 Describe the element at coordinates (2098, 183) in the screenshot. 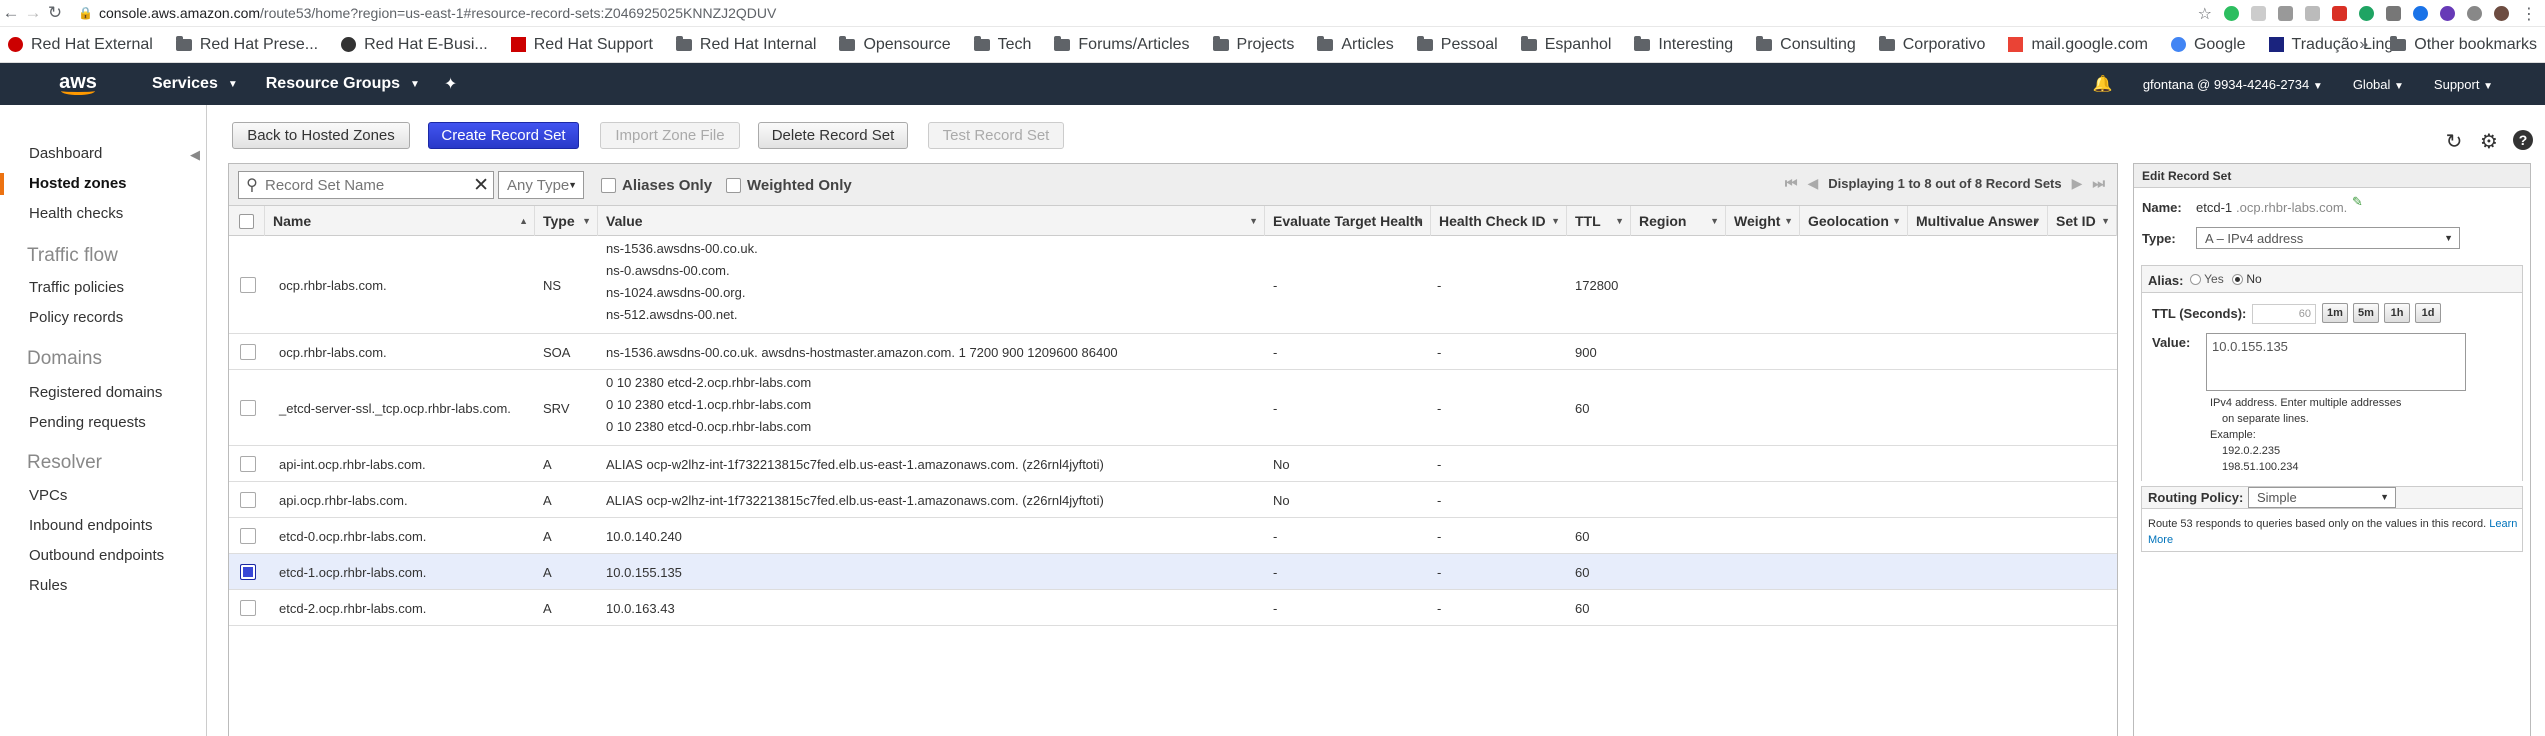

I see `last-page-icon: ⏭` at that location.